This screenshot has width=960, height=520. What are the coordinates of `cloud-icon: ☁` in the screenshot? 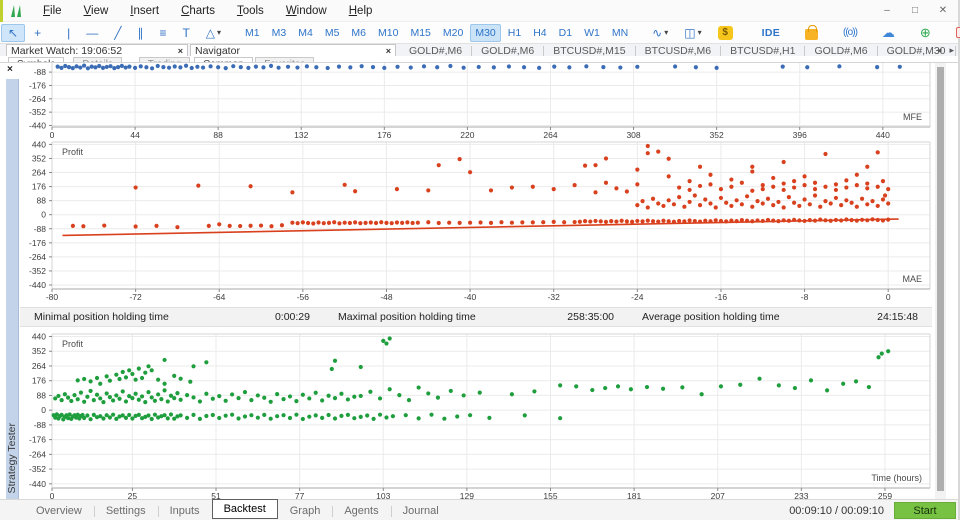 It's located at (888, 33).